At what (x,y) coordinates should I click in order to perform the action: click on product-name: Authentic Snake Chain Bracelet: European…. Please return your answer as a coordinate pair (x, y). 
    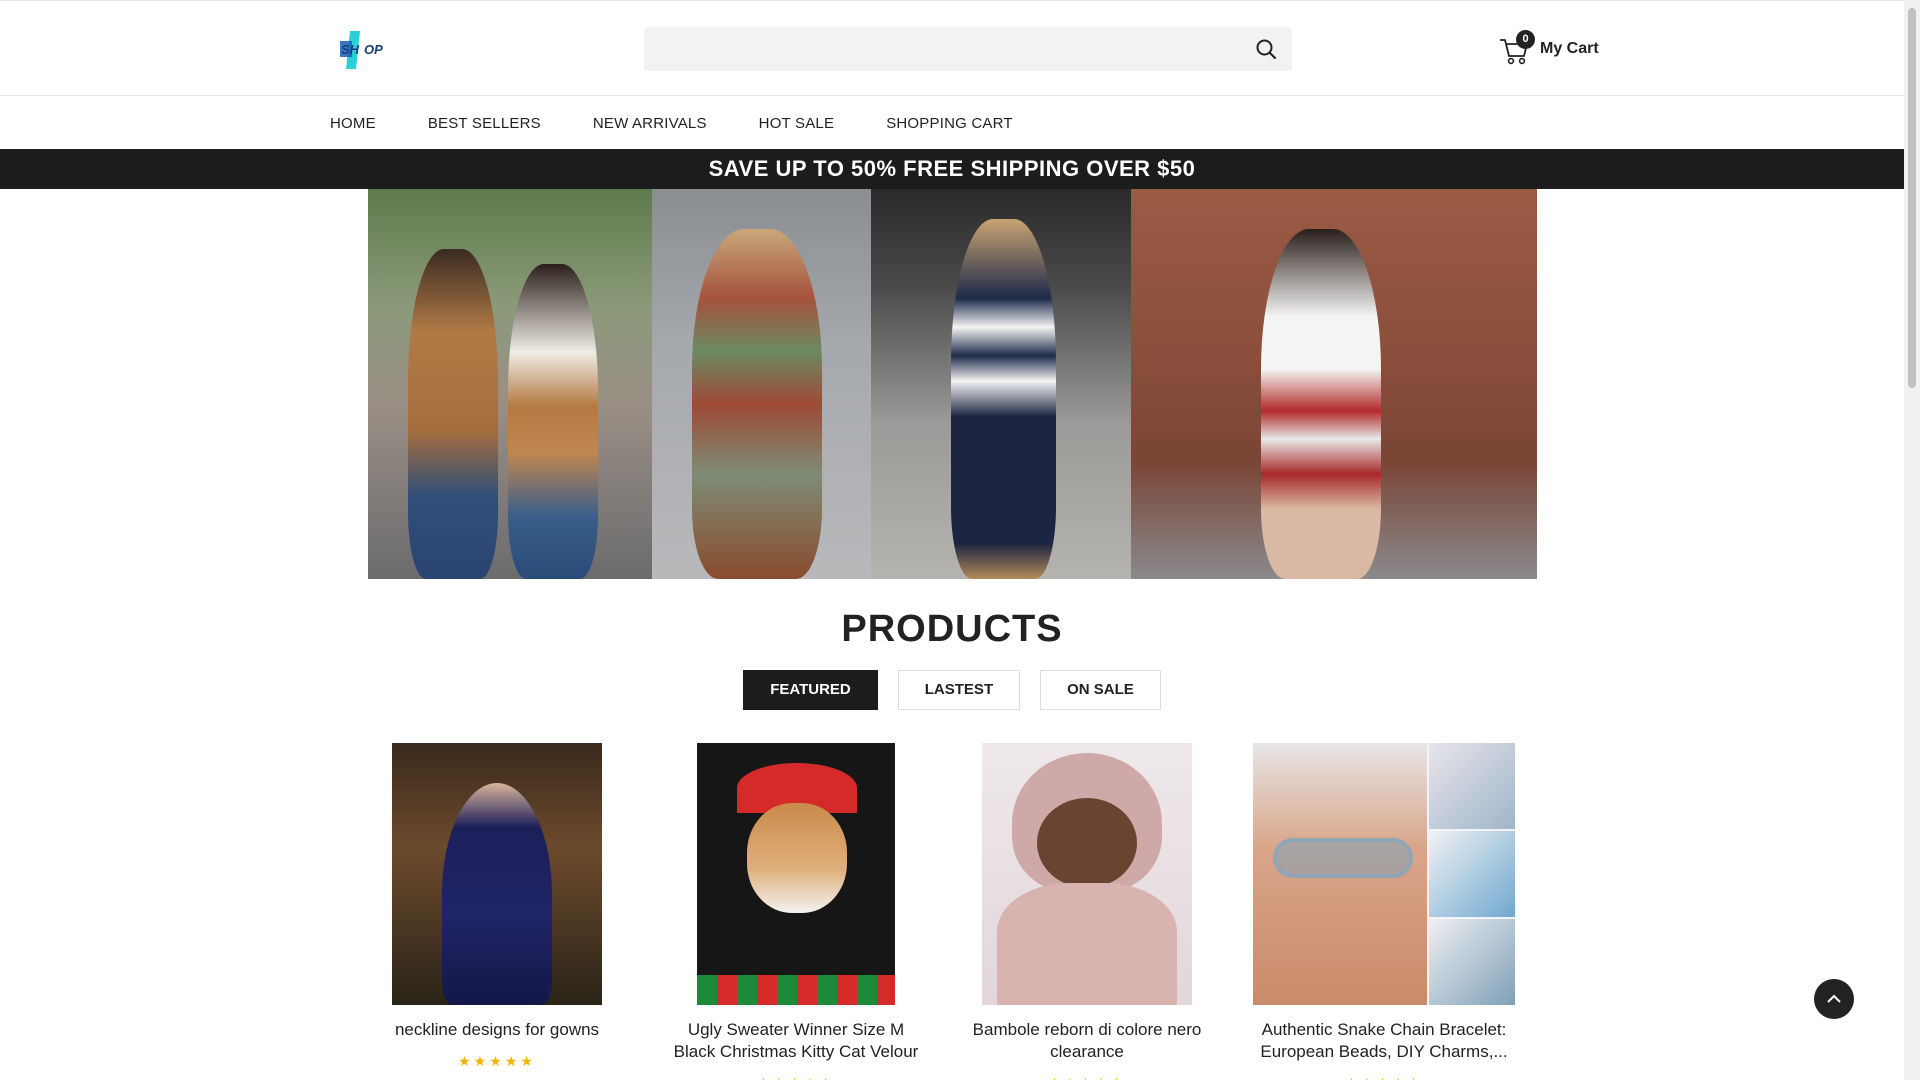
    Looking at the image, I should click on (1384, 1041).